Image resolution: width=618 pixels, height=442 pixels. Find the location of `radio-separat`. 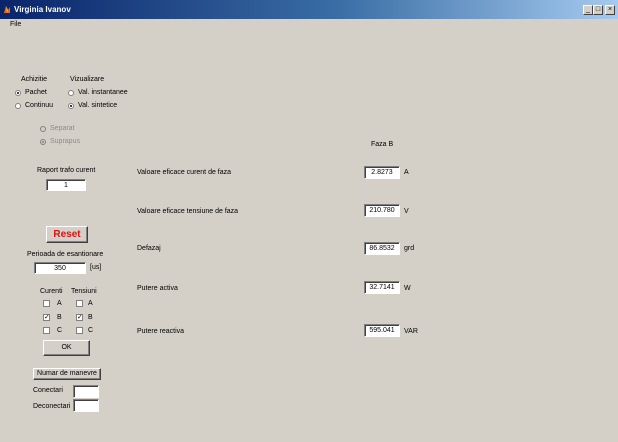

radio-separat is located at coordinates (43, 129).